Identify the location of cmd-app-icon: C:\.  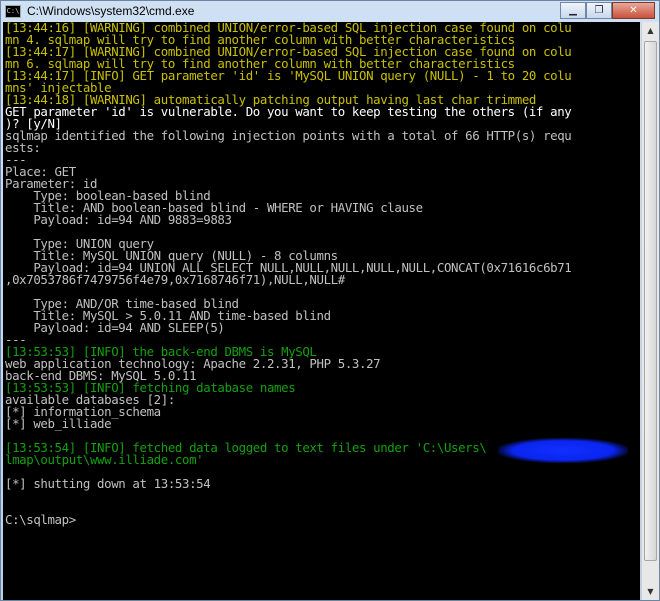
(13, 11).